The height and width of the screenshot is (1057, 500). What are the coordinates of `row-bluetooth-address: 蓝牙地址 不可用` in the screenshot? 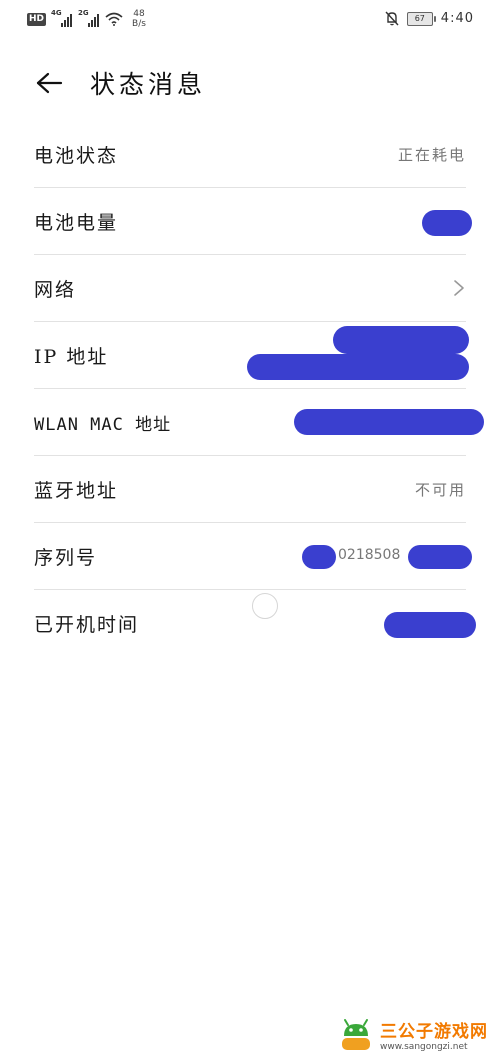 It's located at (250, 489).